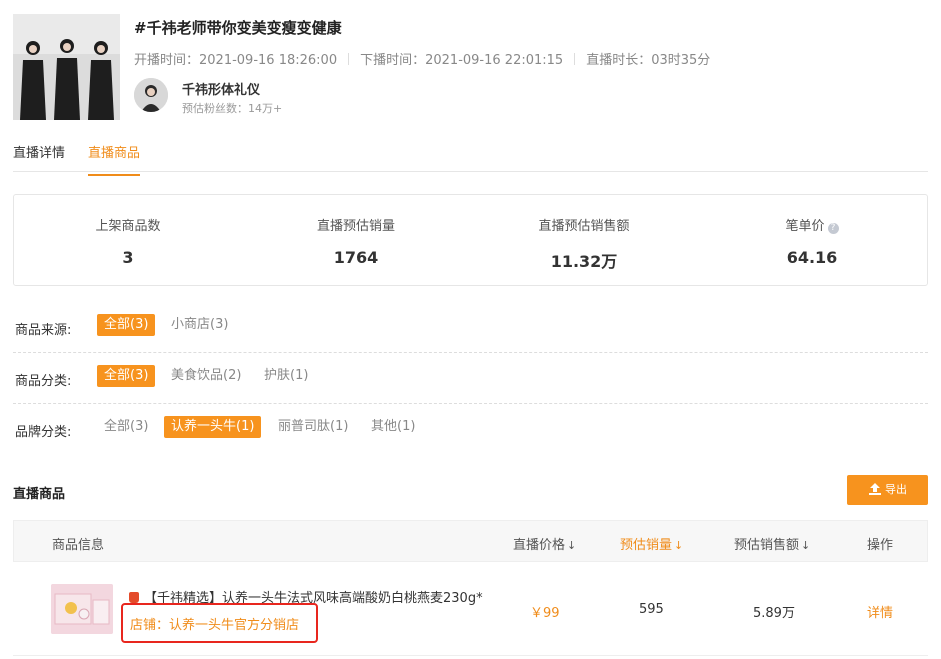 The image size is (941, 659). I want to click on author-name: 千祎形体礼仪, so click(221, 88).